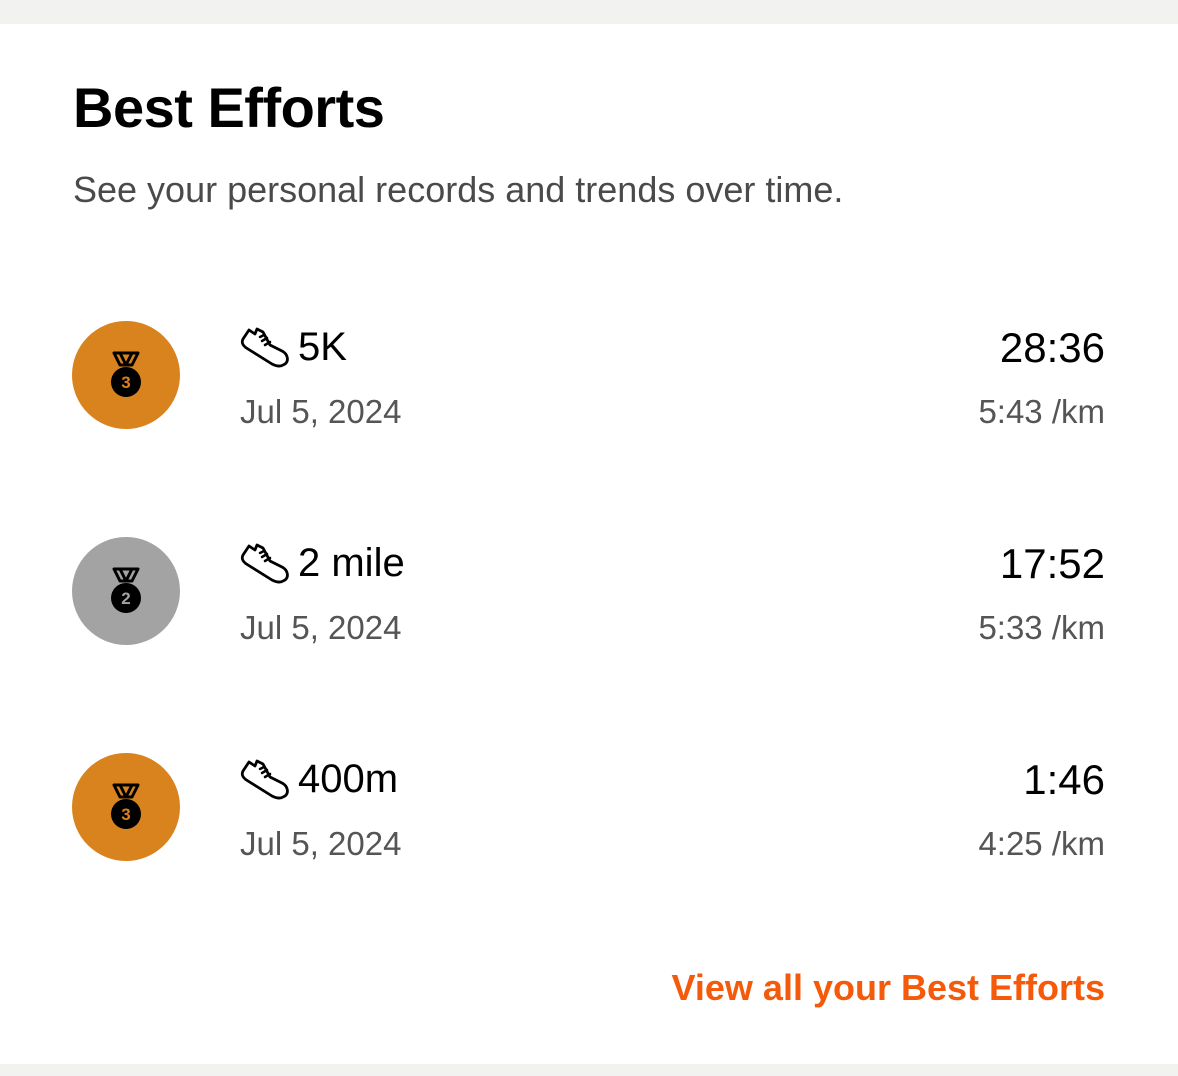  What do you see at coordinates (229, 107) in the screenshot?
I see `page-title: Best Efforts` at bounding box center [229, 107].